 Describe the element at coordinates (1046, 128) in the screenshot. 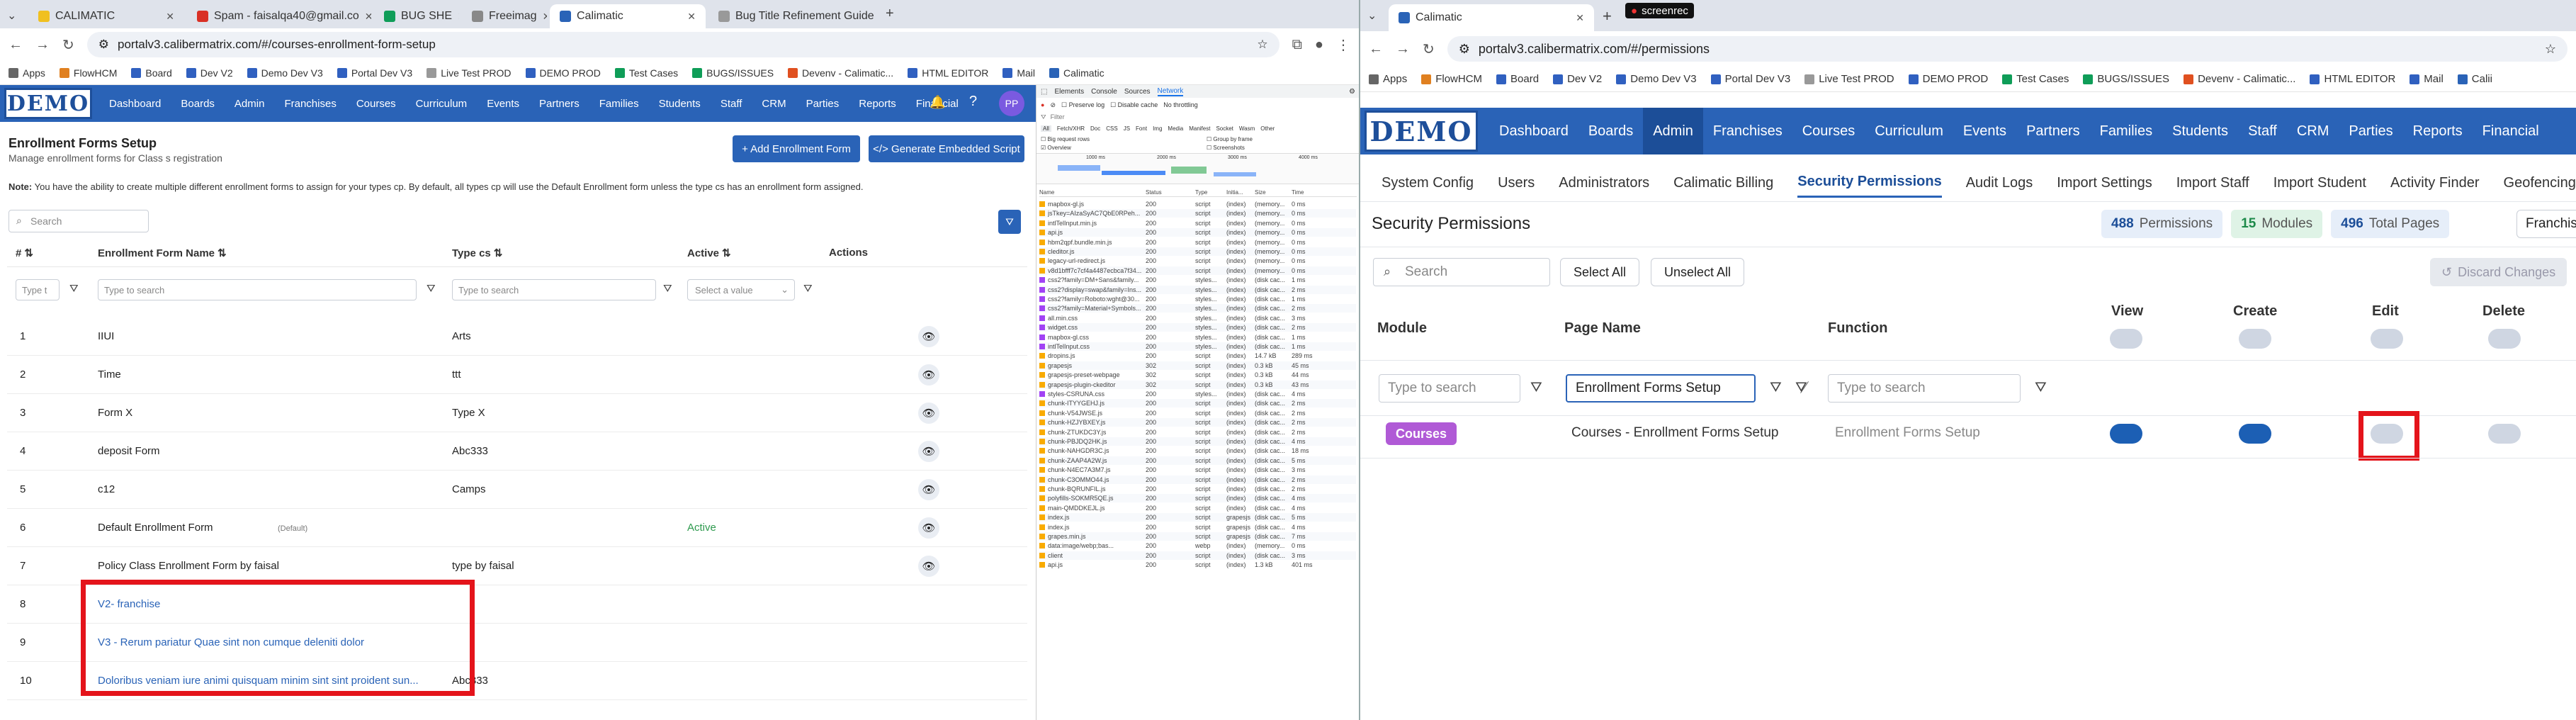

I see `type-filter-all: All` at that location.